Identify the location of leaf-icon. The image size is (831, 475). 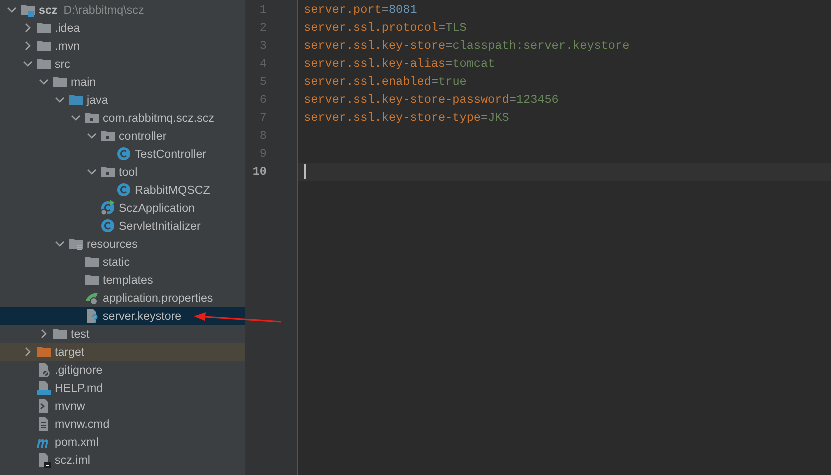
(92, 298).